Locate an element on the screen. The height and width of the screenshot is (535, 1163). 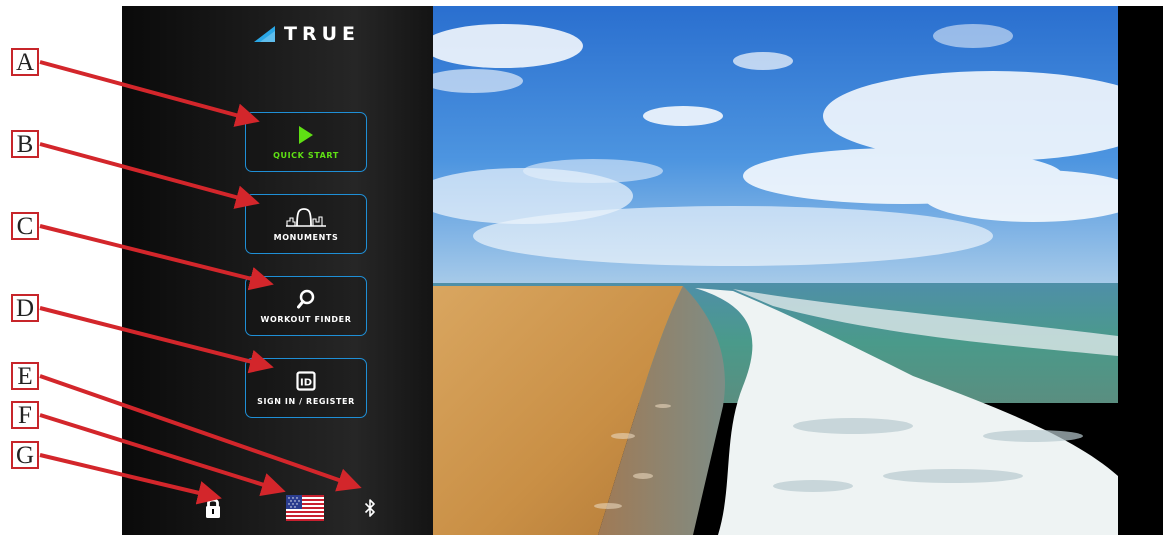
id-card-icon: ID is located at coordinates (306, 380).